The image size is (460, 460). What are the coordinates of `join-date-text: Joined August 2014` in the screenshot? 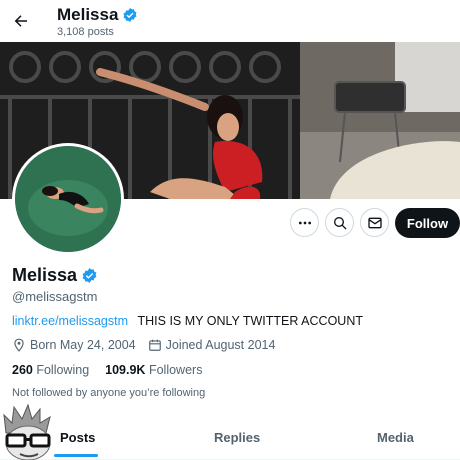 It's located at (220, 345).